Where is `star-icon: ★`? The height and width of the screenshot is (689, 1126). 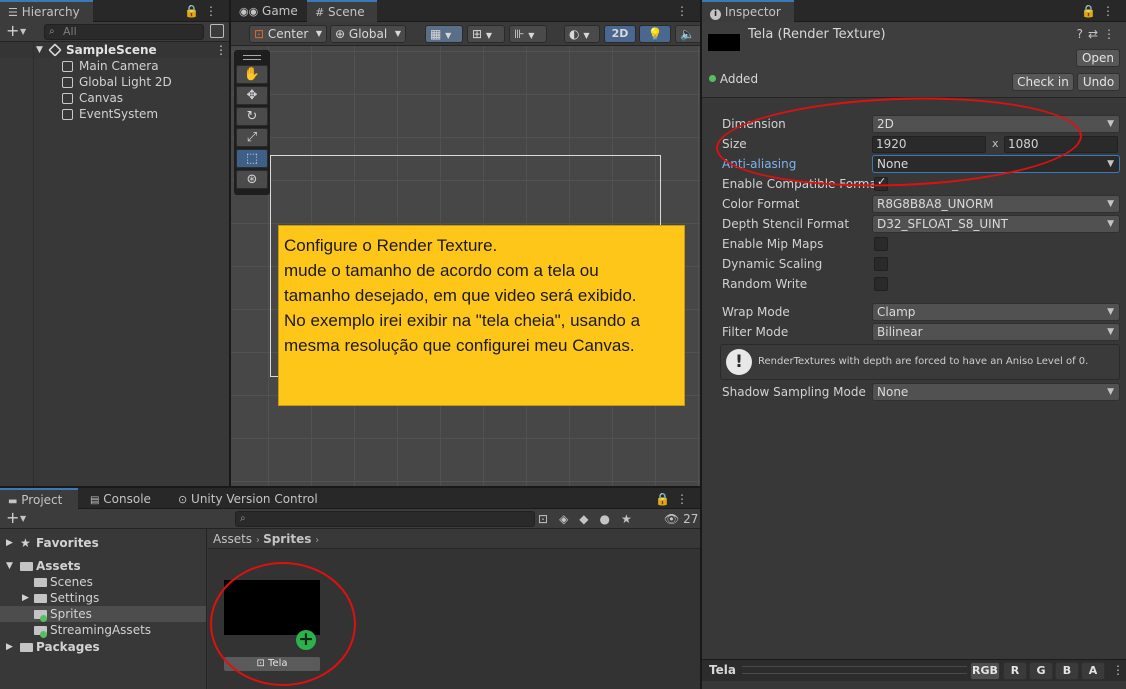
star-icon: ★ is located at coordinates (632, 519).